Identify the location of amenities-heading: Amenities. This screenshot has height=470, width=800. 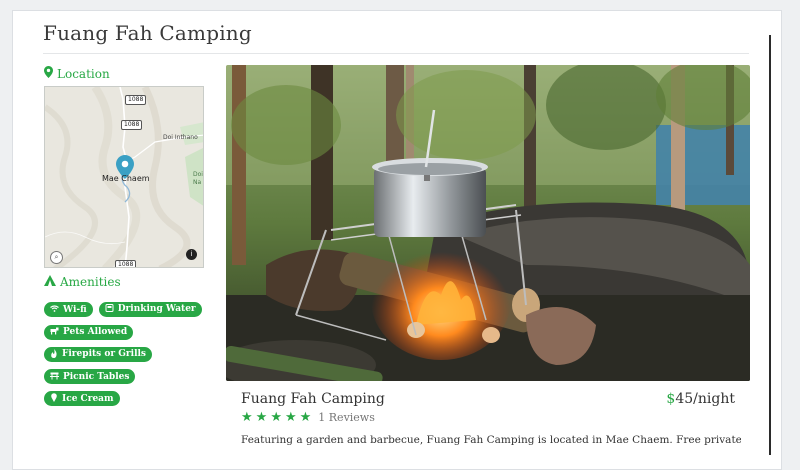
(82, 282).